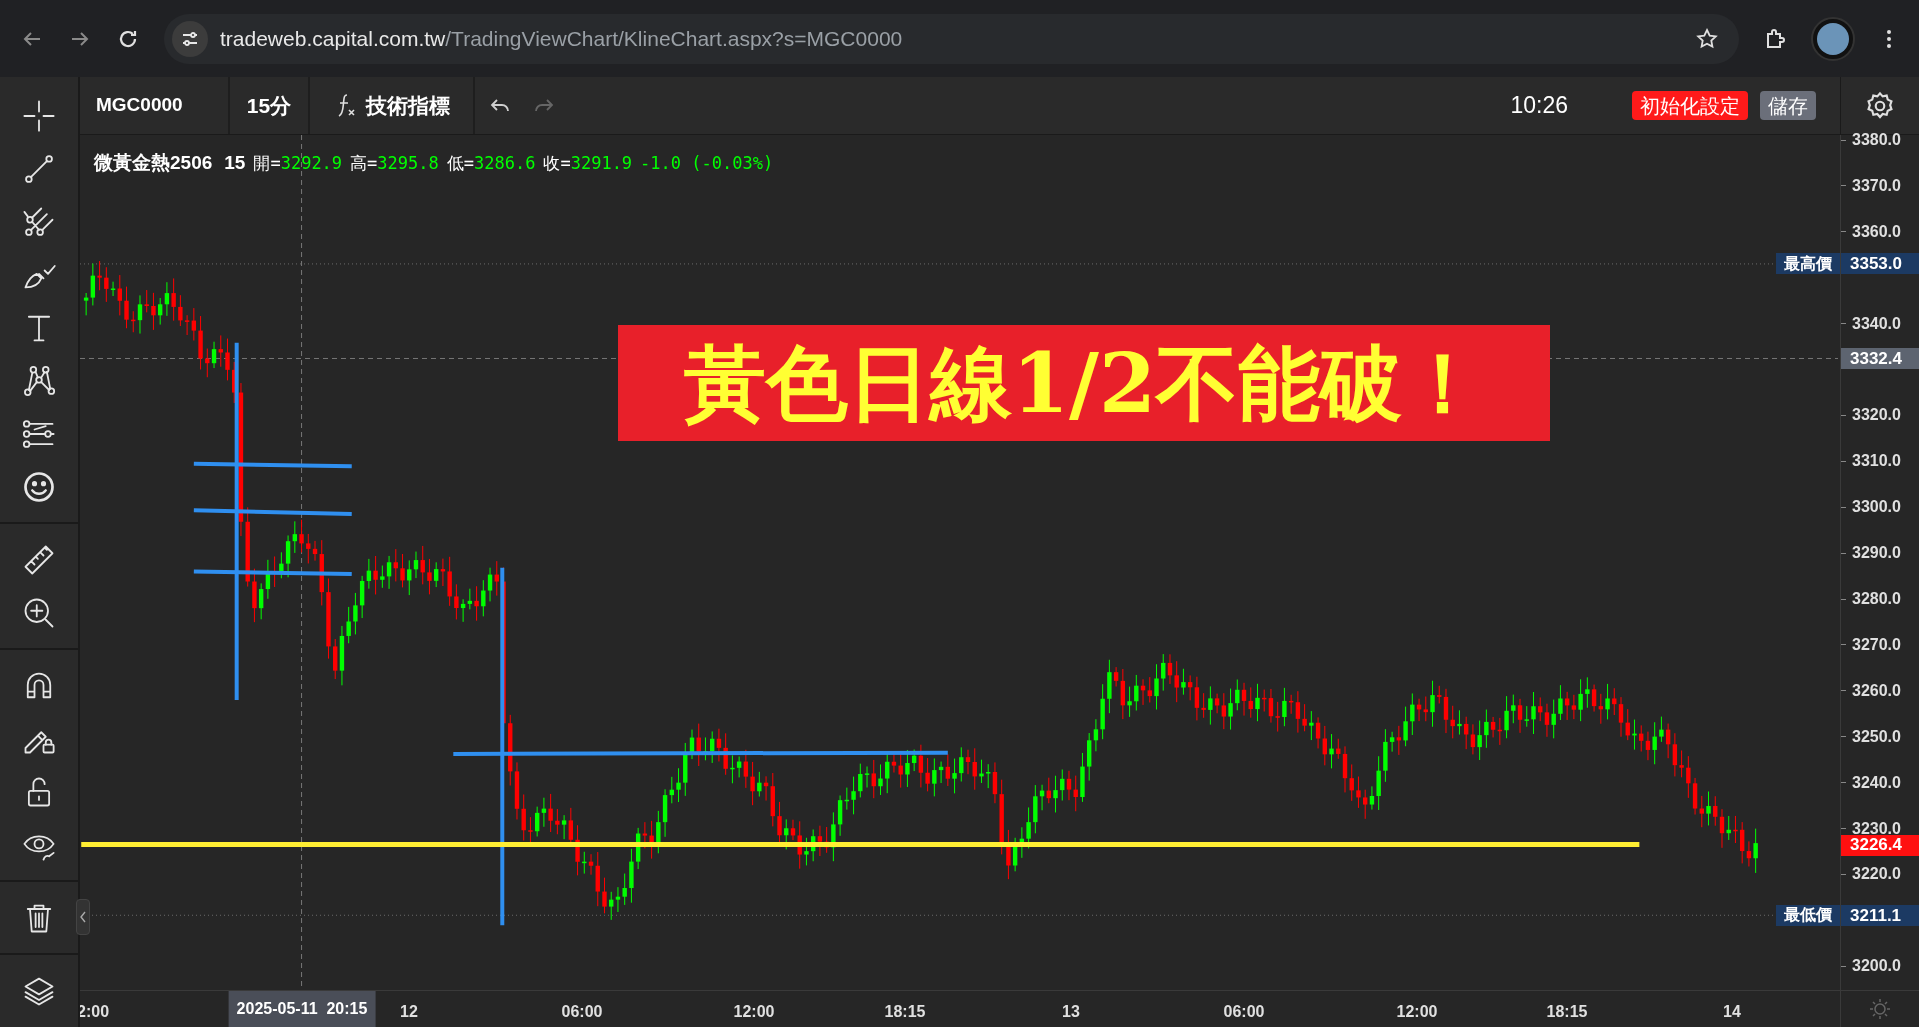 This screenshot has height=1027, width=1919. I want to click on ohlc-value: 低=3286.6, so click(491, 163).